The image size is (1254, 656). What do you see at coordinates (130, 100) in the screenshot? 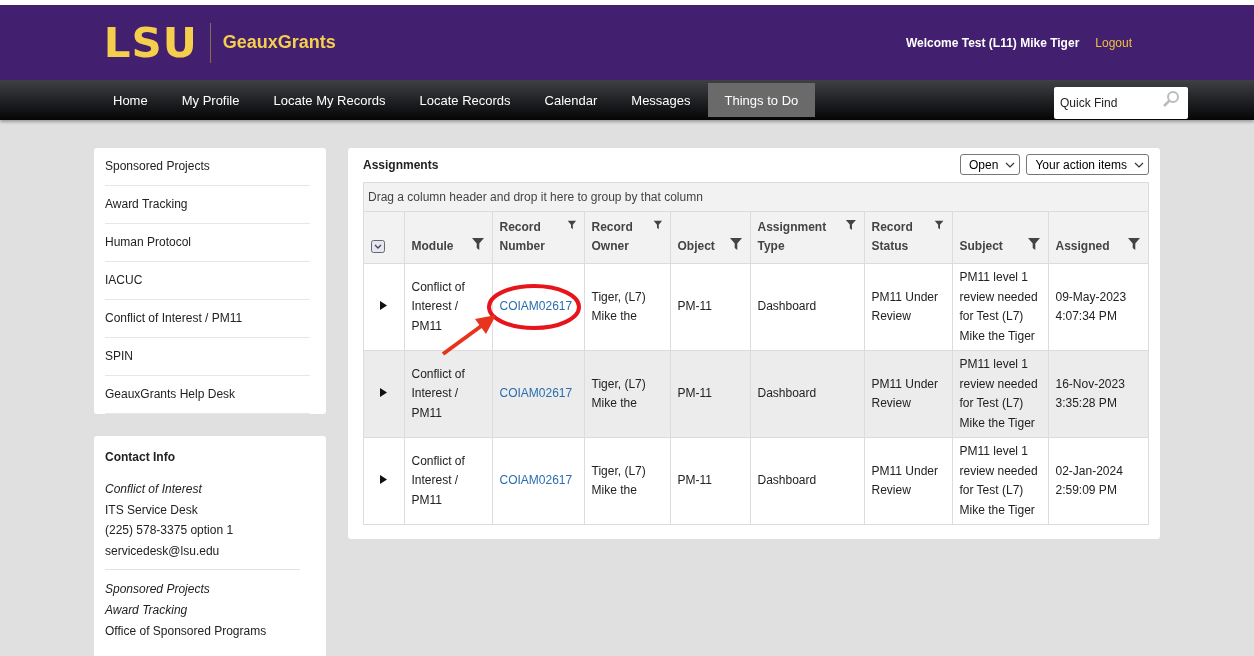
I see `nav-tab: Home` at bounding box center [130, 100].